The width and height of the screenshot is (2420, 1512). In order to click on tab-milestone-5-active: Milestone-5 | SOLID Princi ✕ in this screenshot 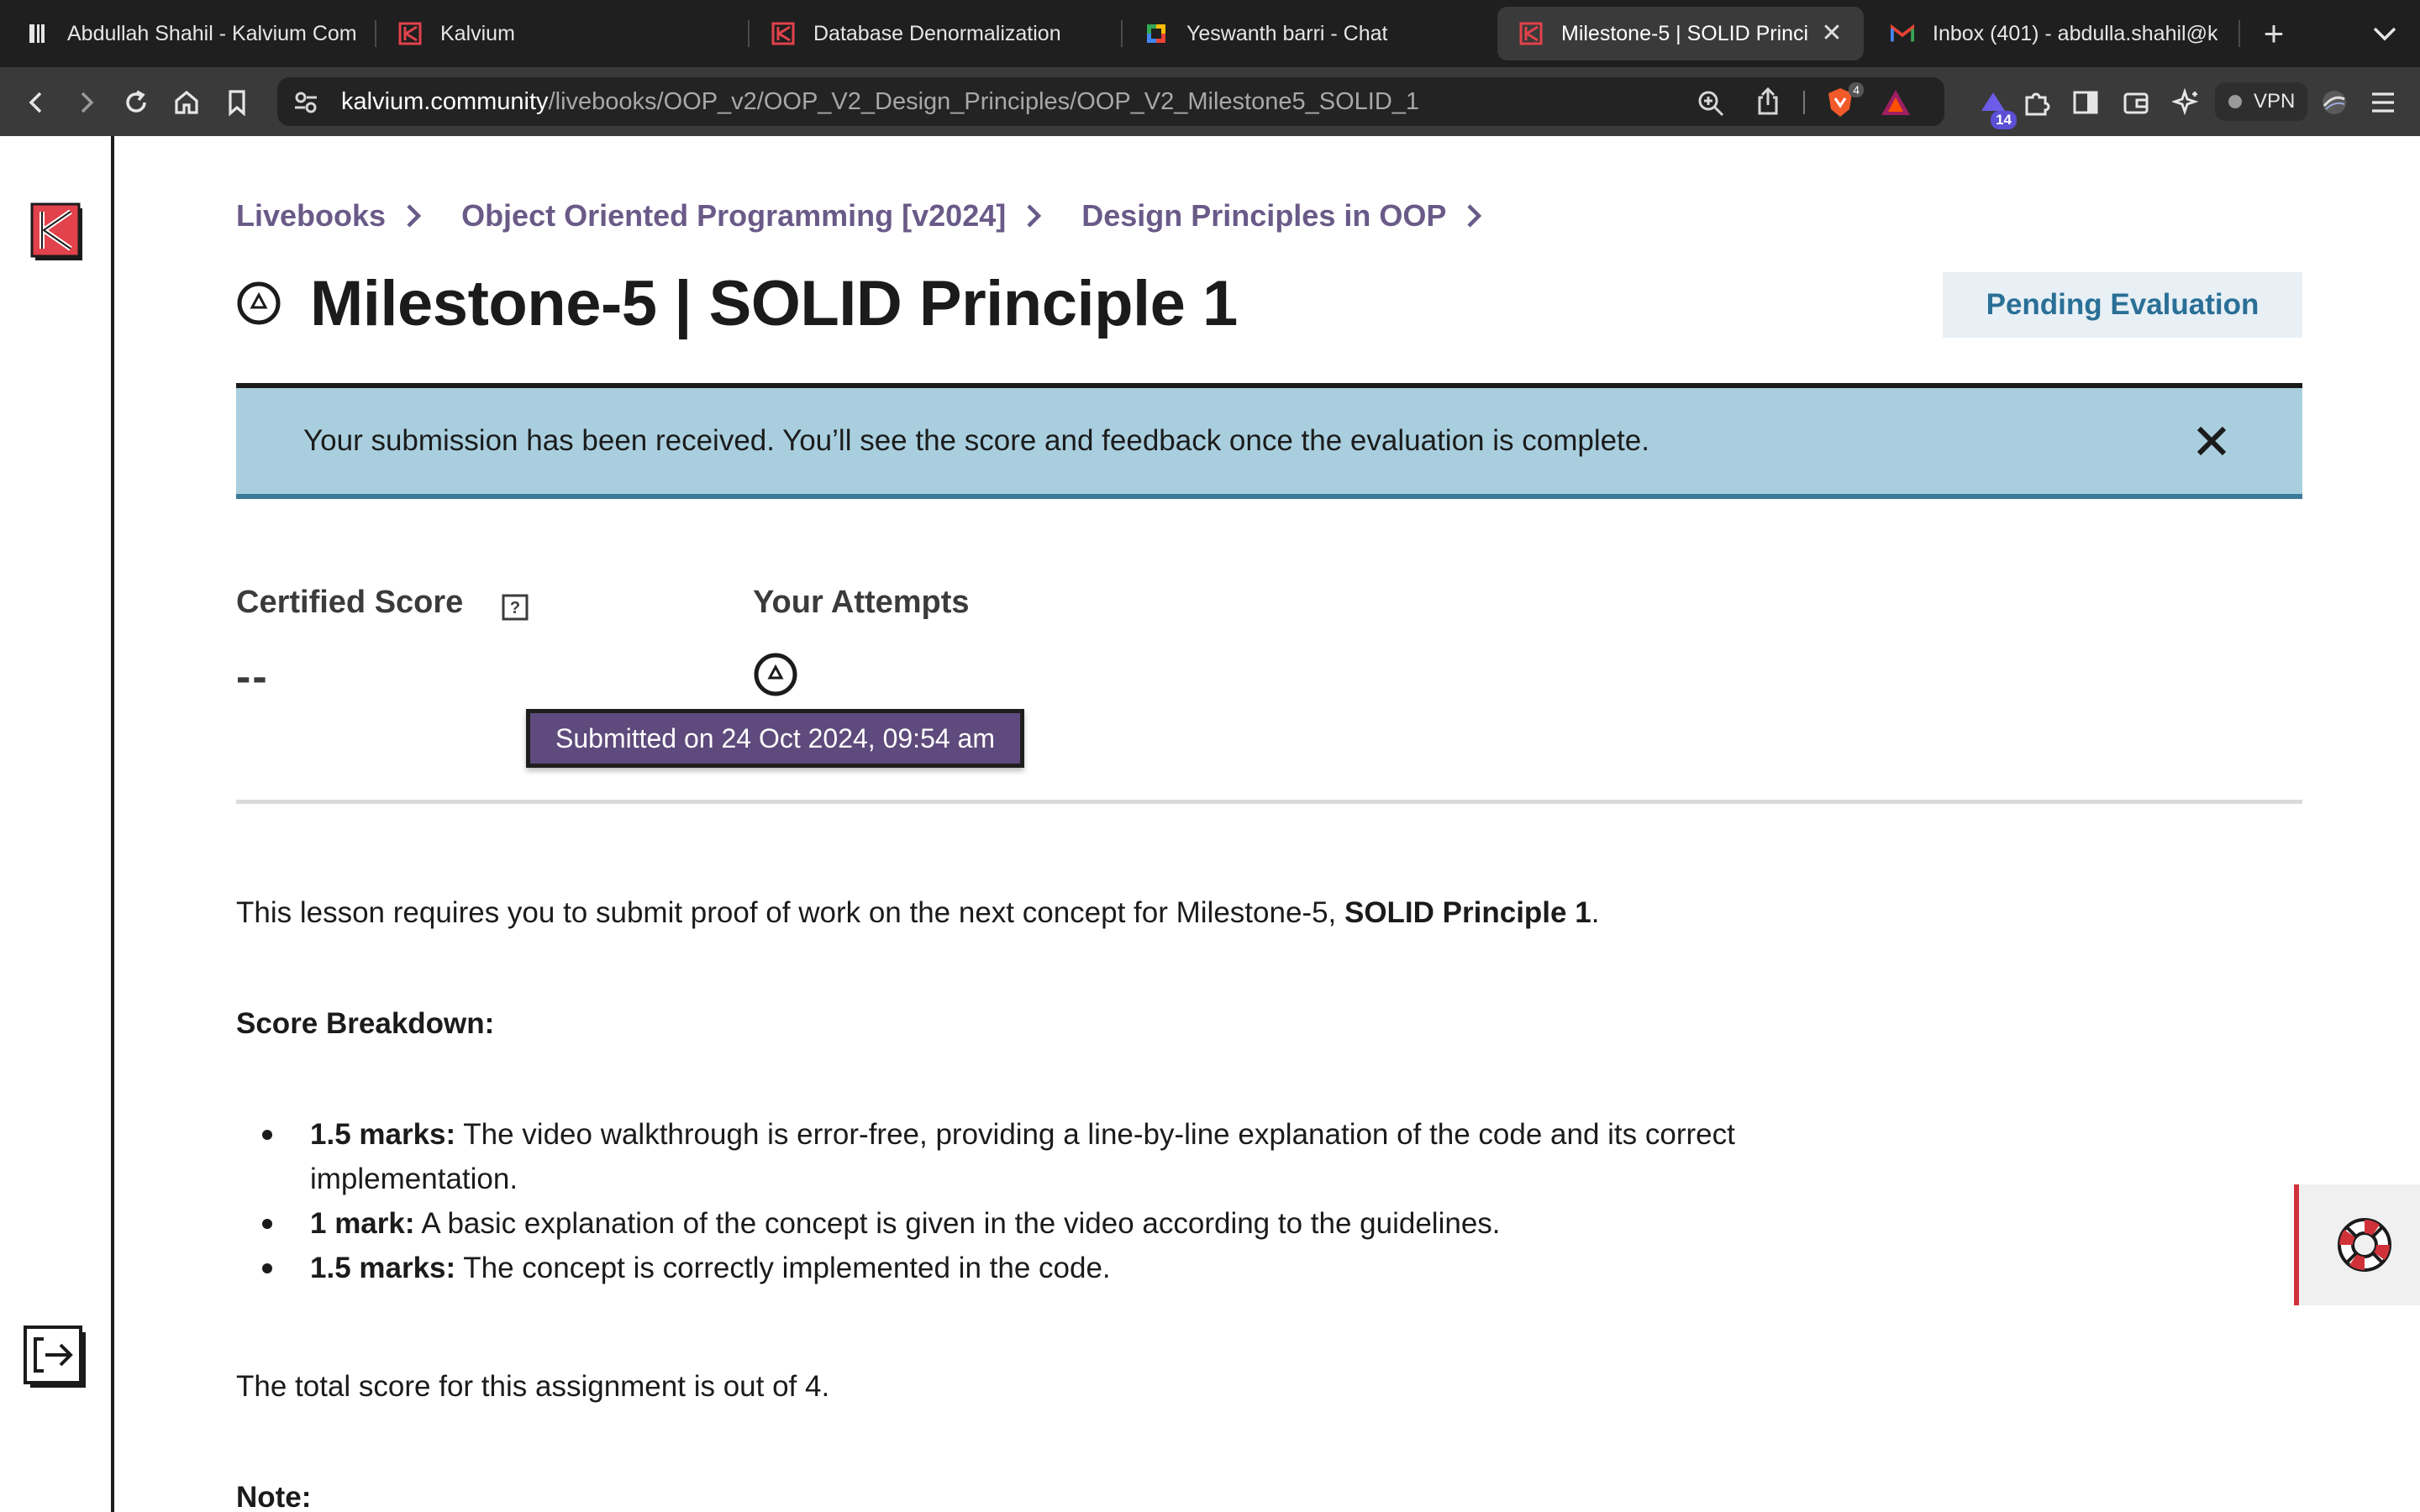, I will do `click(1680, 33)`.